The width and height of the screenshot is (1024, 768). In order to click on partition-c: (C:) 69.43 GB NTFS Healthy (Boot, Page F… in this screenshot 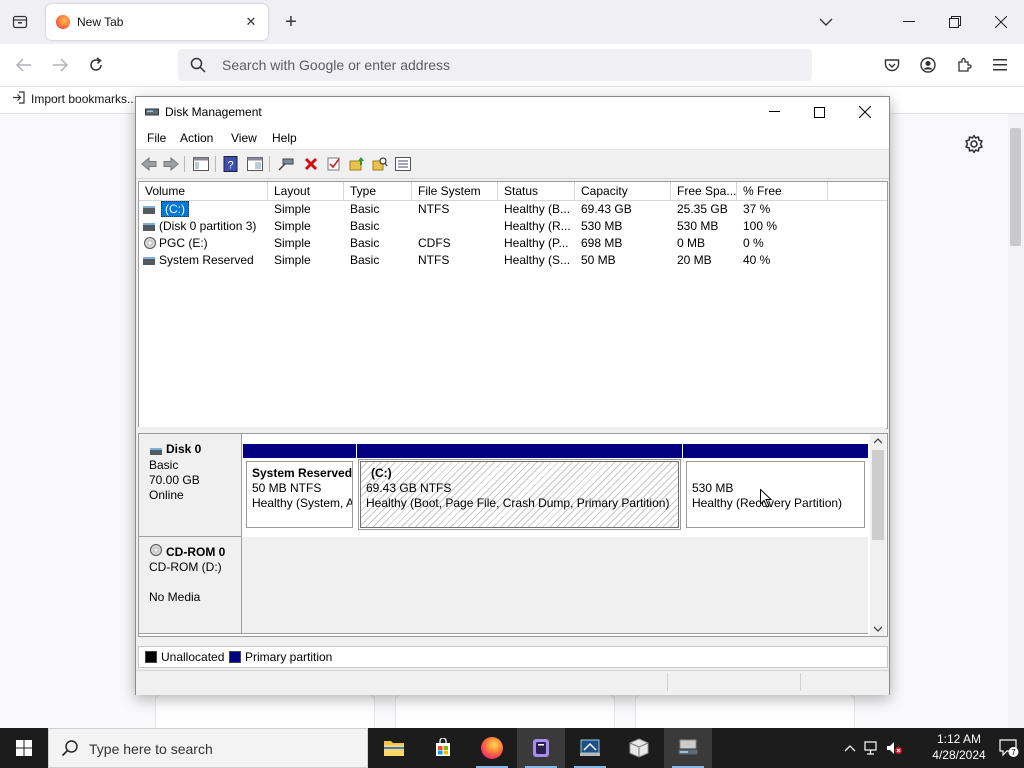, I will do `click(519, 487)`.